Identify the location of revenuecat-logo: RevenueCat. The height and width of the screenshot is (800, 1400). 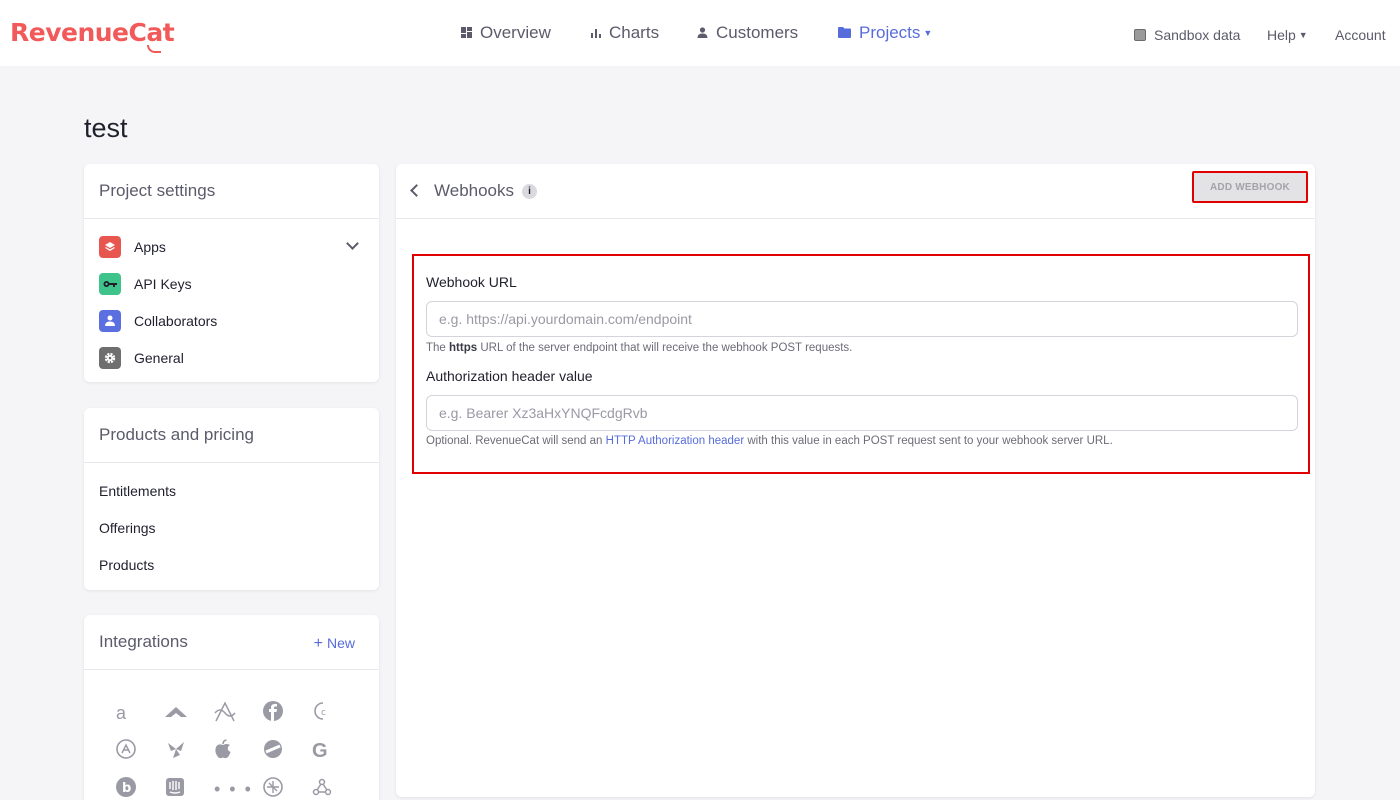
(92, 35).